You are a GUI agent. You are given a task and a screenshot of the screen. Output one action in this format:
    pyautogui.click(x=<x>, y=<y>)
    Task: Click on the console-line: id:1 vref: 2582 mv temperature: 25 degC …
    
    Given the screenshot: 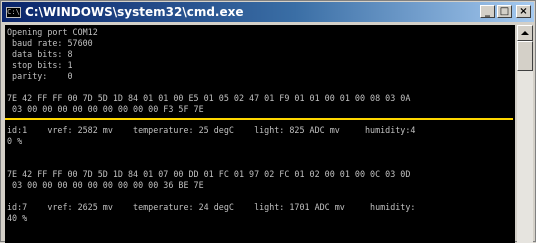 What is the action you would take?
    pyautogui.click(x=211, y=130)
    